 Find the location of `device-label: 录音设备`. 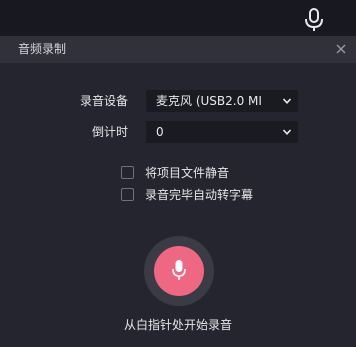

device-label: 录音设备 is located at coordinates (103, 101).